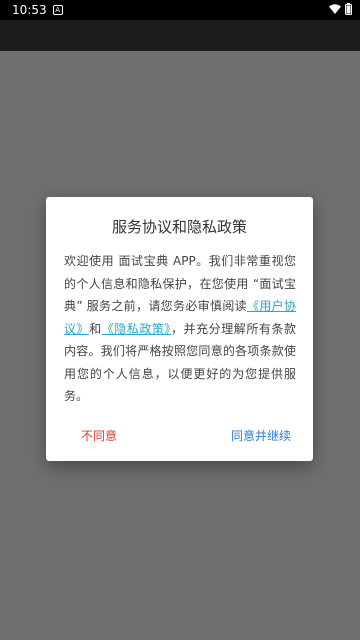 Image resolution: width=360 pixels, height=640 pixels. Describe the element at coordinates (99, 435) in the screenshot. I see `disagree-button: 不同意` at that location.